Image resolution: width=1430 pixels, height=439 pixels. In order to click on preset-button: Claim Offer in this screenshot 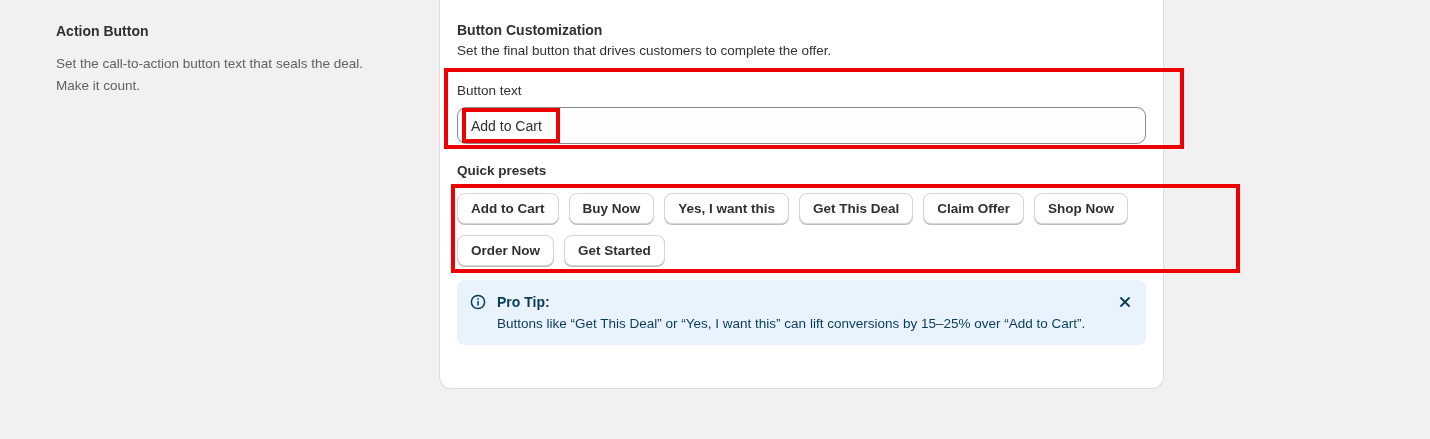, I will do `click(974, 208)`.